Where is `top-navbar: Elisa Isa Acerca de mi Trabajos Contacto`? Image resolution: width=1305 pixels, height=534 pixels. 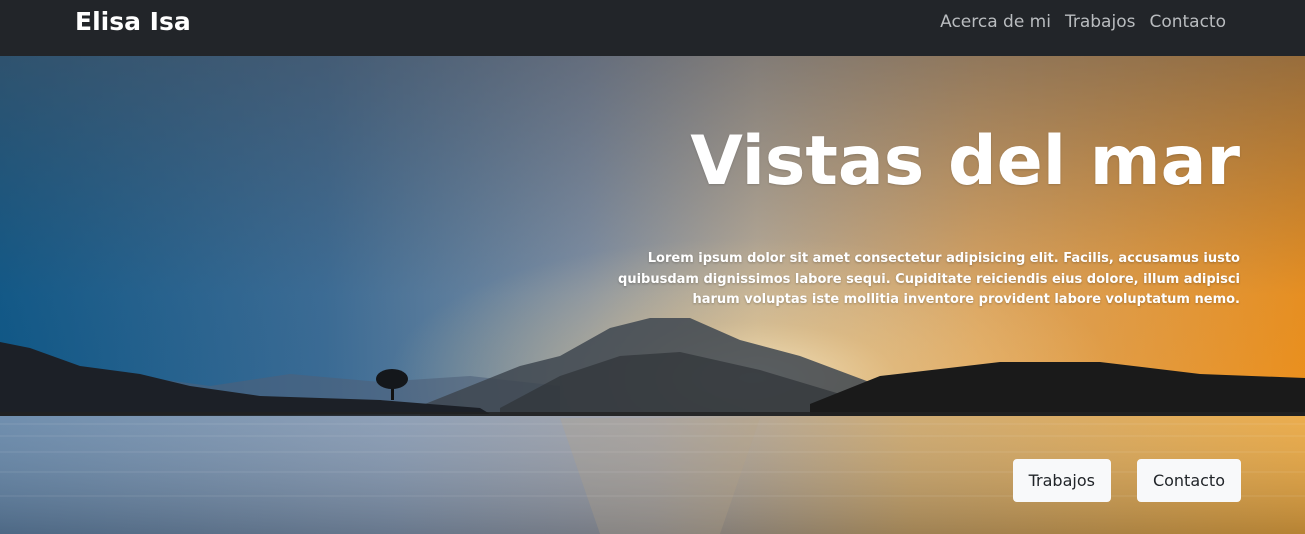
top-navbar: Elisa Isa Acerca de mi Trabajos Contacto is located at coordinates (652, 28).